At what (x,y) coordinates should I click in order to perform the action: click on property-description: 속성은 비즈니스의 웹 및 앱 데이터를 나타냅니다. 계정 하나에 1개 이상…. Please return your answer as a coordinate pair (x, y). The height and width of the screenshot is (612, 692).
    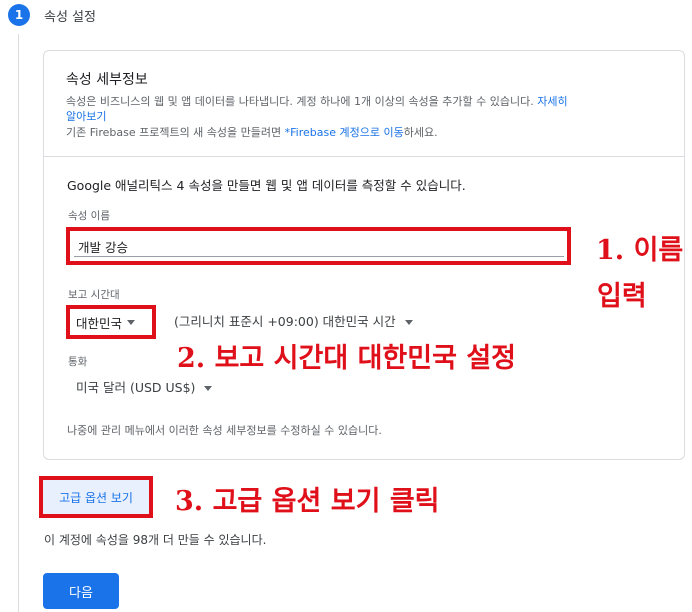
    Looking at the image, I should click on (366, 101).